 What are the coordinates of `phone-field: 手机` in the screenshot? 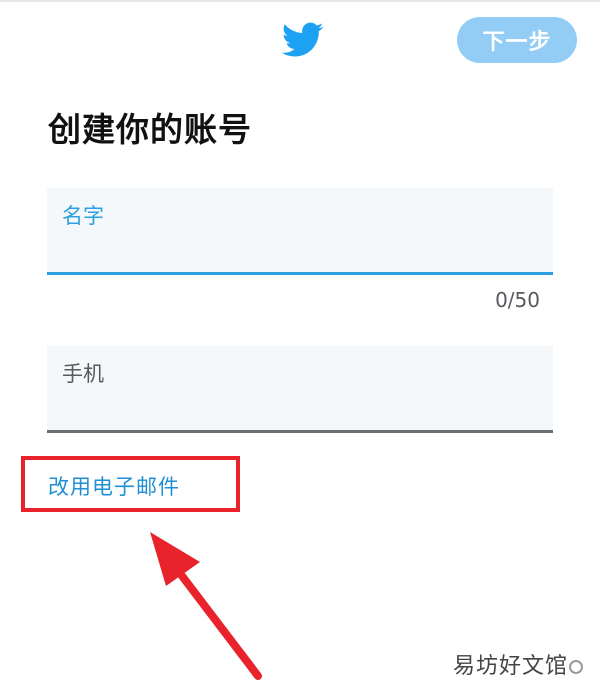 It's located at (300, 389).